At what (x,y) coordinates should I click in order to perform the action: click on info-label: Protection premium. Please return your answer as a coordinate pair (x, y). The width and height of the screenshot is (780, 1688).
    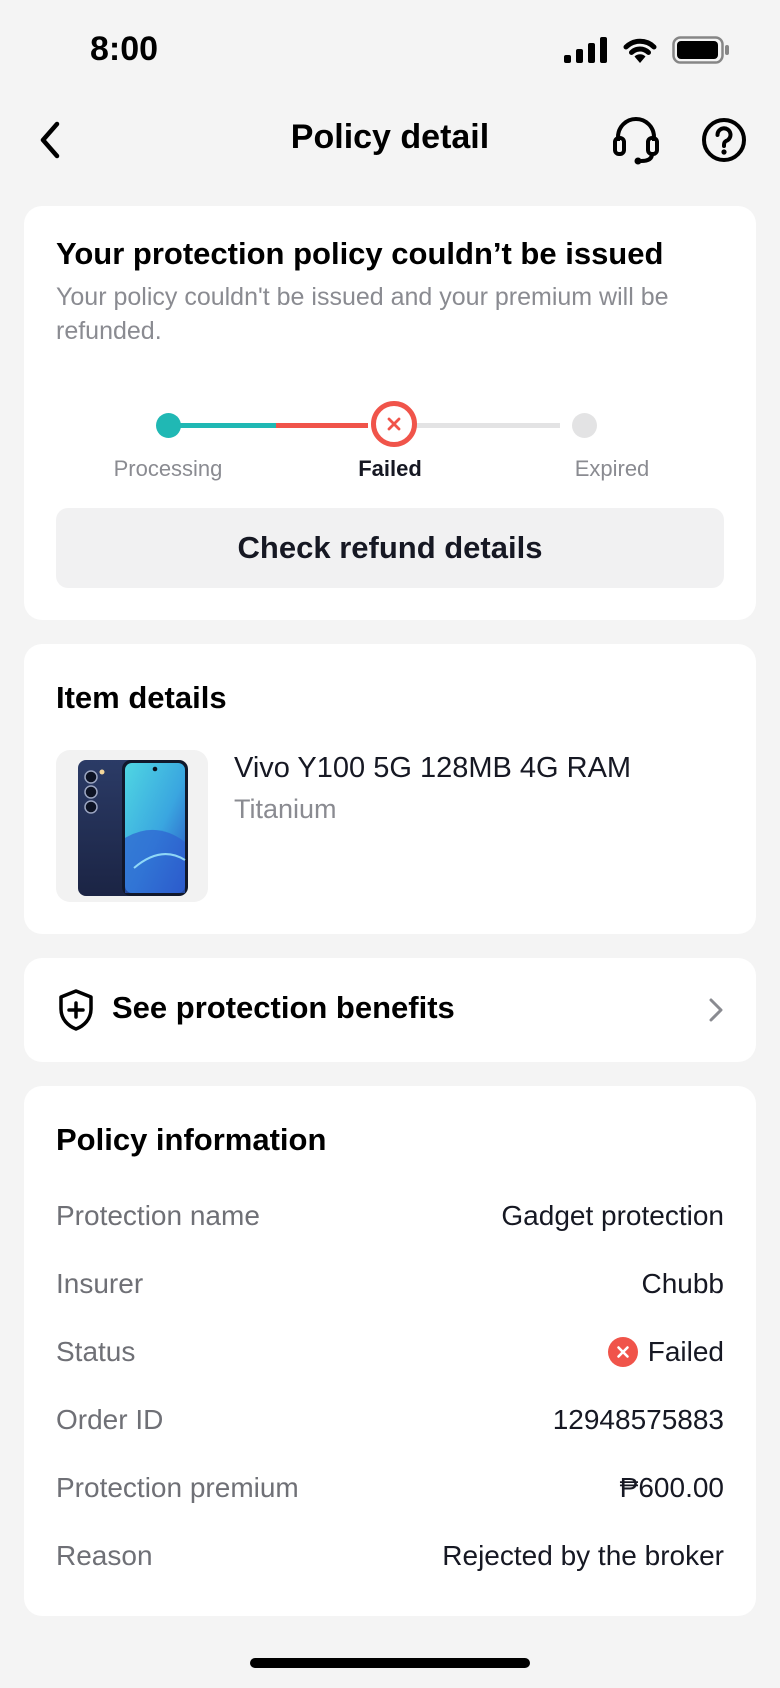
    Looking at the image, I should click on (177, 1487).